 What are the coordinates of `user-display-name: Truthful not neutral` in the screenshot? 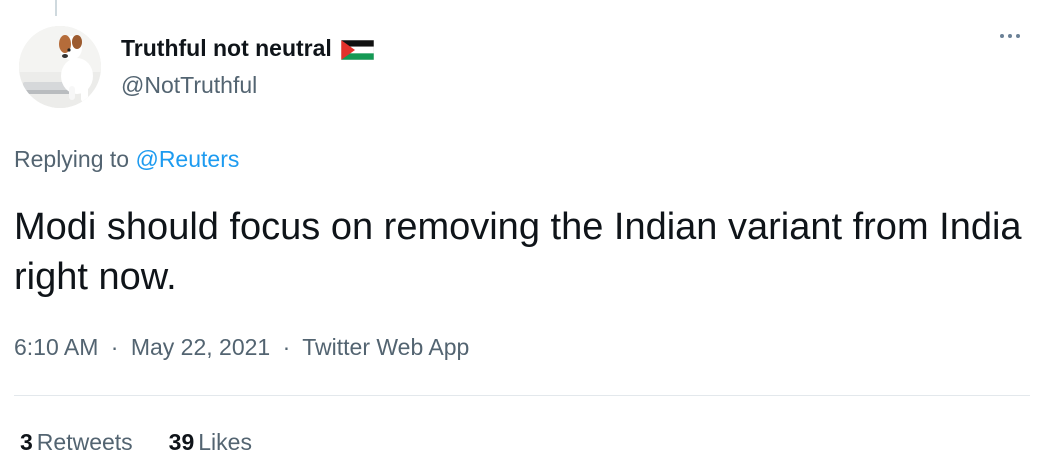 It's located at (248, 48).